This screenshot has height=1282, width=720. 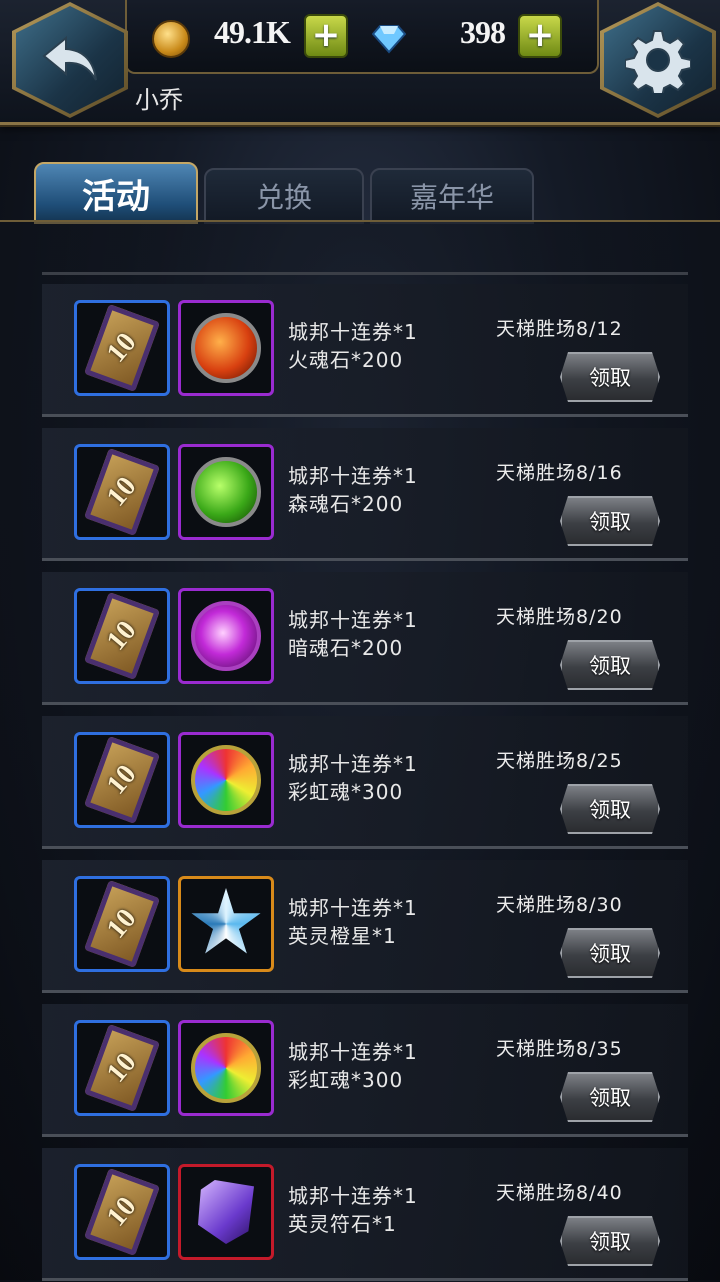 I want to click on gold-value: 49.1K, so click(x=252, y=32).